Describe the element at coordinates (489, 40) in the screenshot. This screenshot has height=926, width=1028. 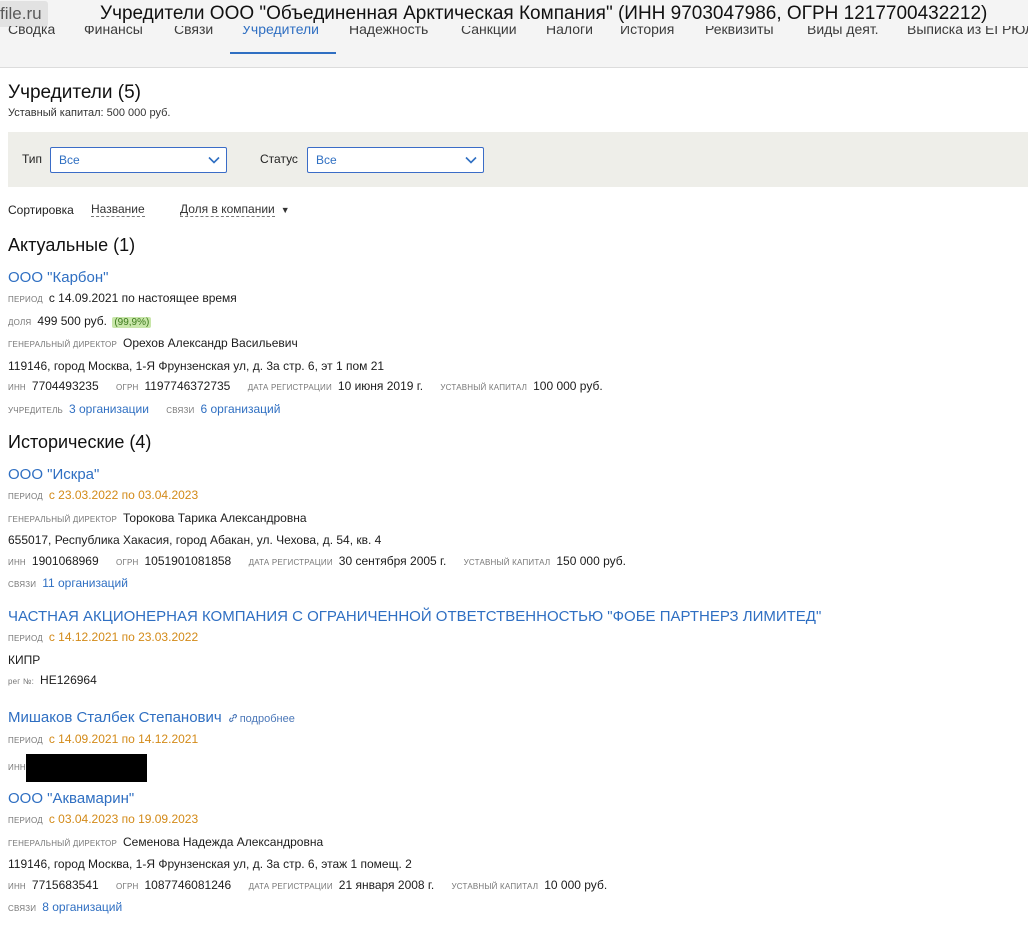
I see `tab-sanctions: Санкции` at that location.